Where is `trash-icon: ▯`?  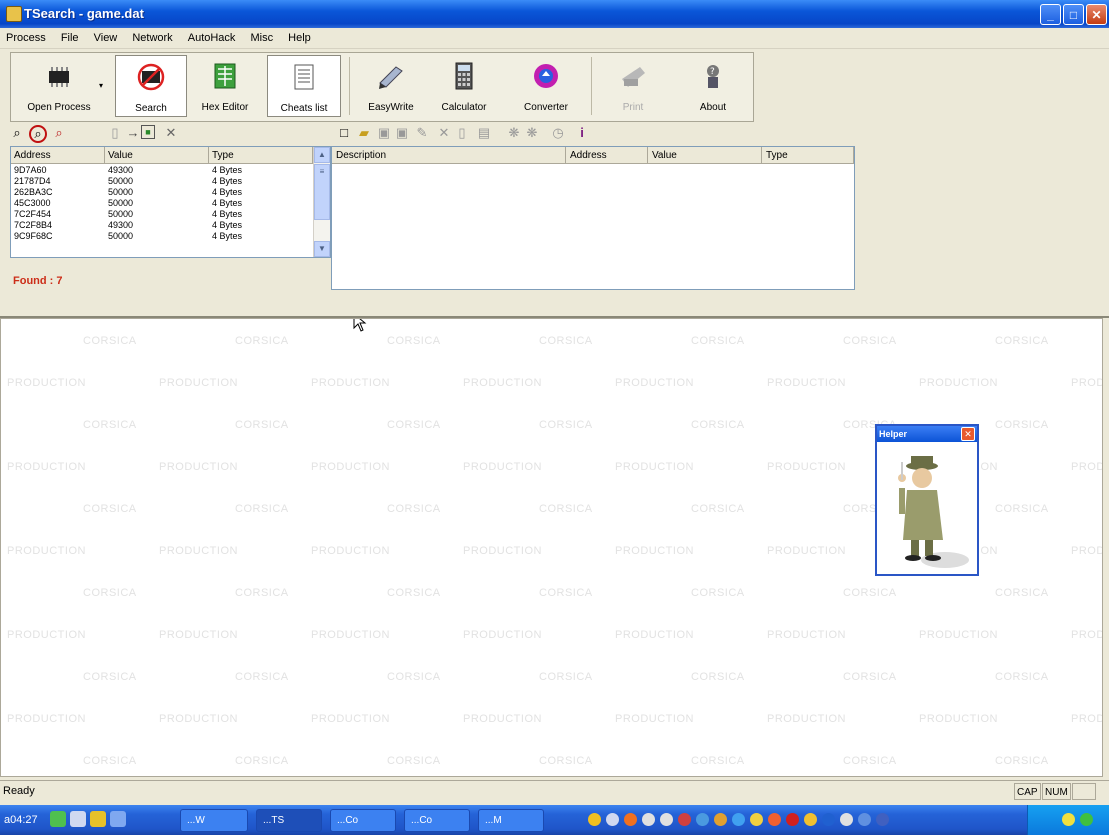
trash-icon: ▯ is located at coordinates (462, 133).